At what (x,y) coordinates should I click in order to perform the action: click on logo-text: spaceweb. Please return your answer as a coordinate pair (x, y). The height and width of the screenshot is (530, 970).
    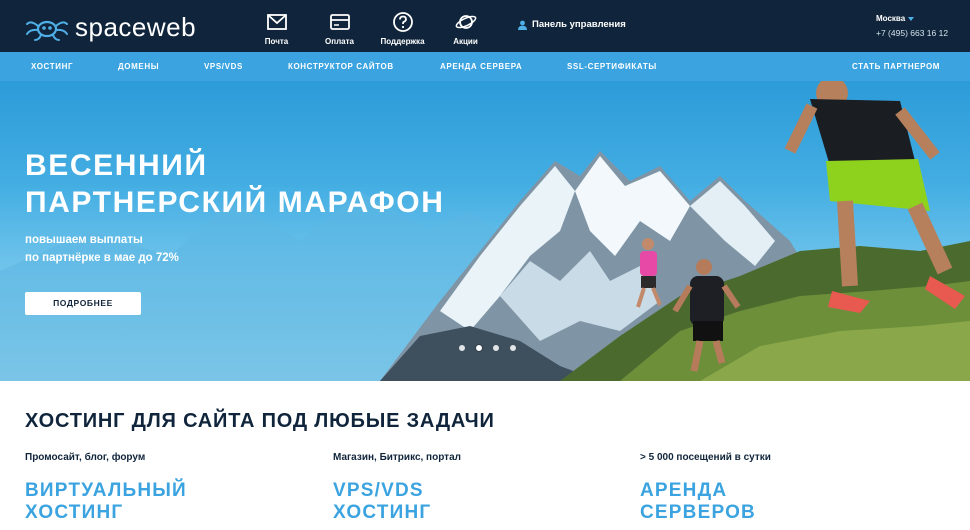
    Looking at the image, I should click on (136, 26).